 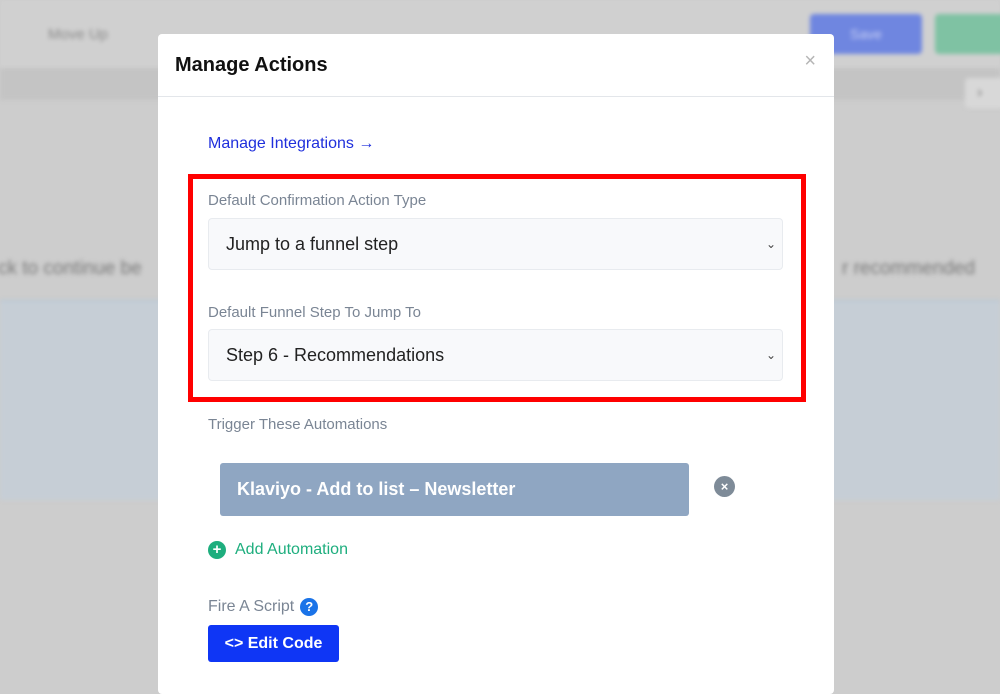 I want to click on plus-circle-icon: +, so click(x=217, y=550).